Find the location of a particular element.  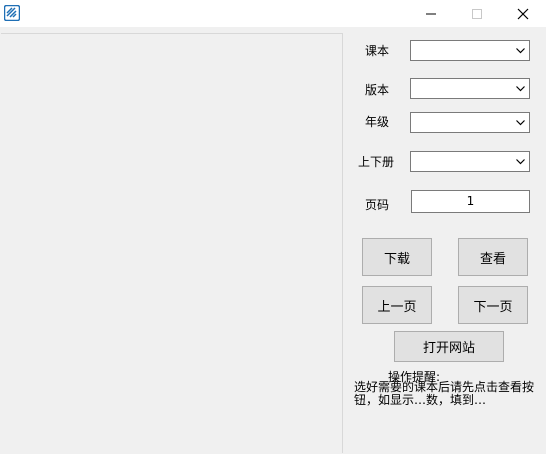

app-icon is located at coordinates (12, 13).